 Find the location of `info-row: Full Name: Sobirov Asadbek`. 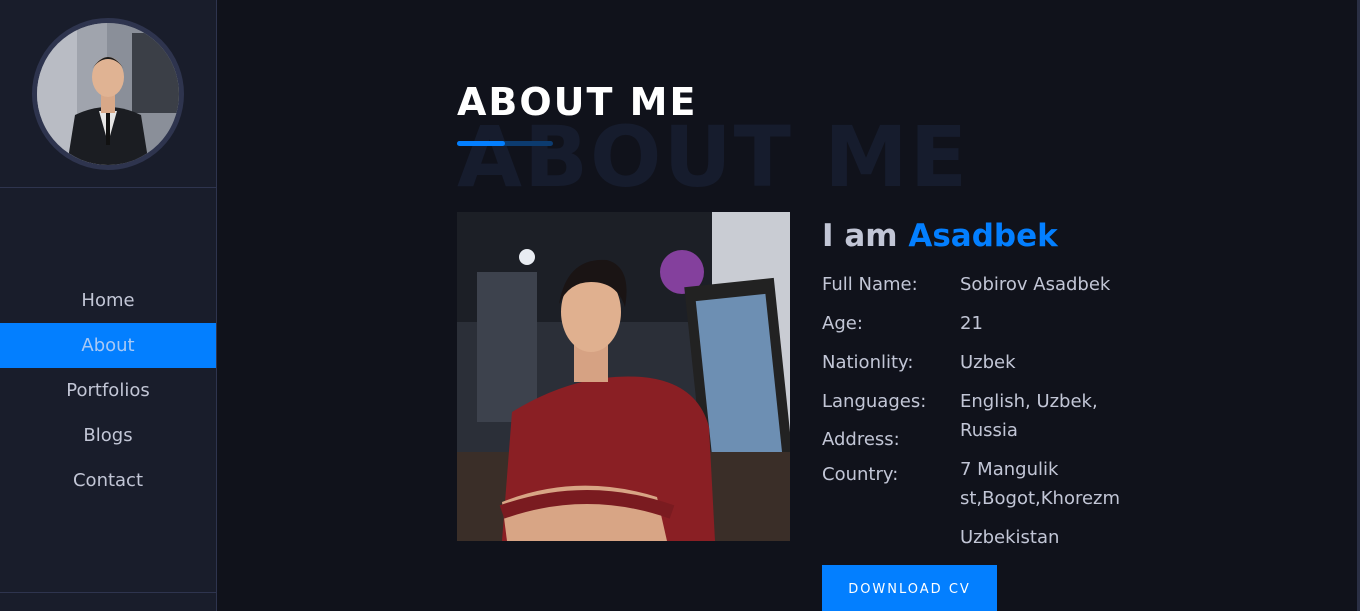

info-row: Full Name: Sobirov Asadbek is located at coordinates (992, 289).